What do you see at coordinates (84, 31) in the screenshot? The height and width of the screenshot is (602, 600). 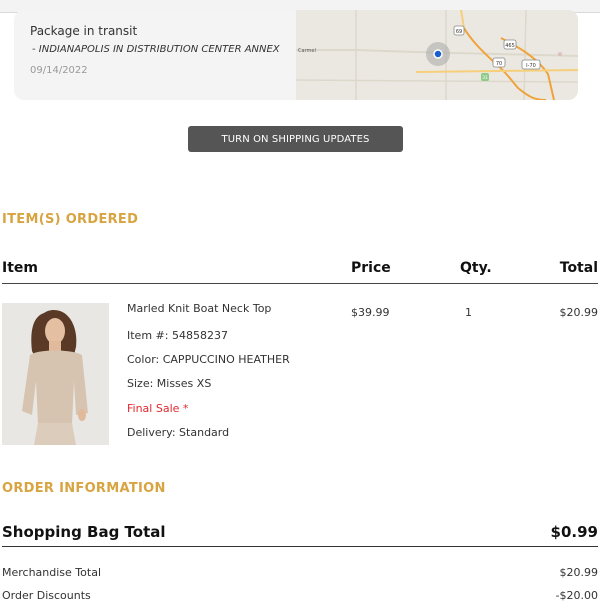 I see `tracking-status: Package in transit` at bounding box center [84, 31].